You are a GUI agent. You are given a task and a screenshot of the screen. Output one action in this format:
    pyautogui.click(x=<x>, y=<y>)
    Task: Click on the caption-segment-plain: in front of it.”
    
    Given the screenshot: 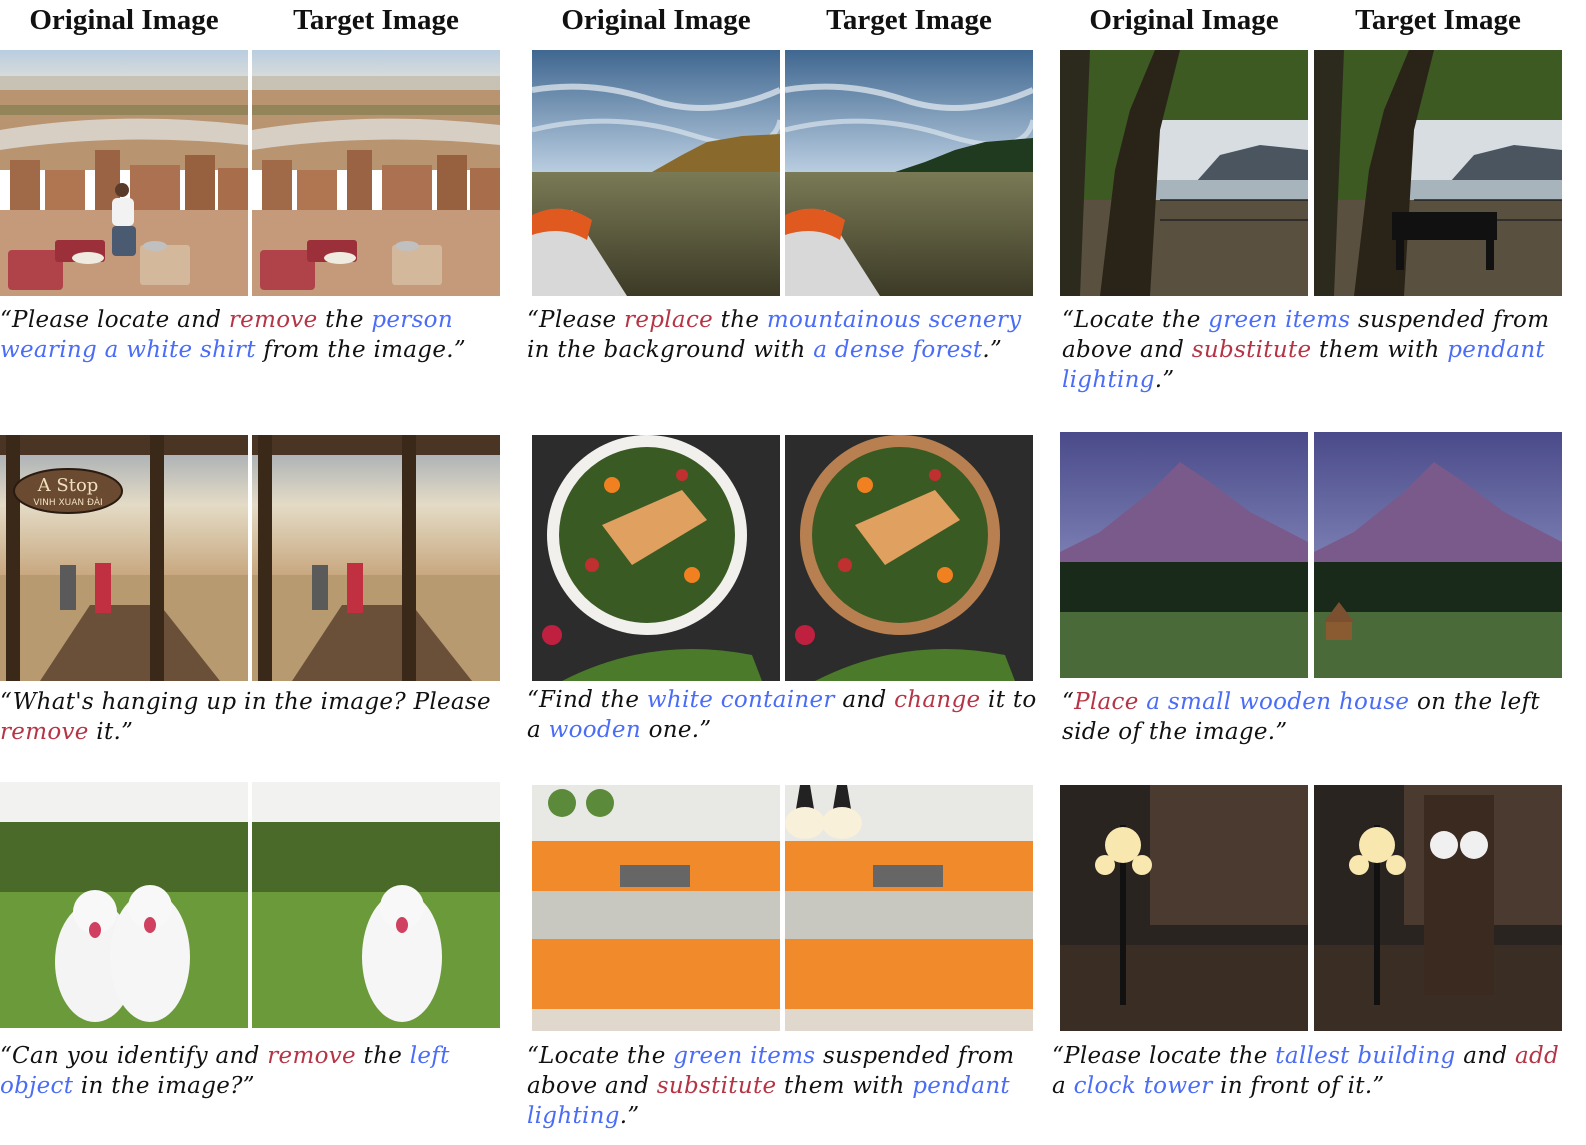 What is the action you would take?
    pyautogui.click(x=1298, y=1086)
    